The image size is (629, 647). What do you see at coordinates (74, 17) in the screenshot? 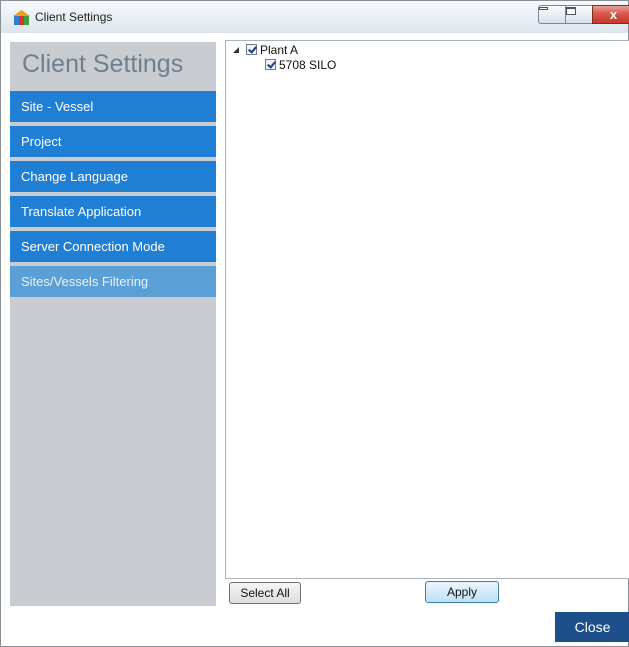
I see `window-title: Client Settings` at bounding box center [74, 17].